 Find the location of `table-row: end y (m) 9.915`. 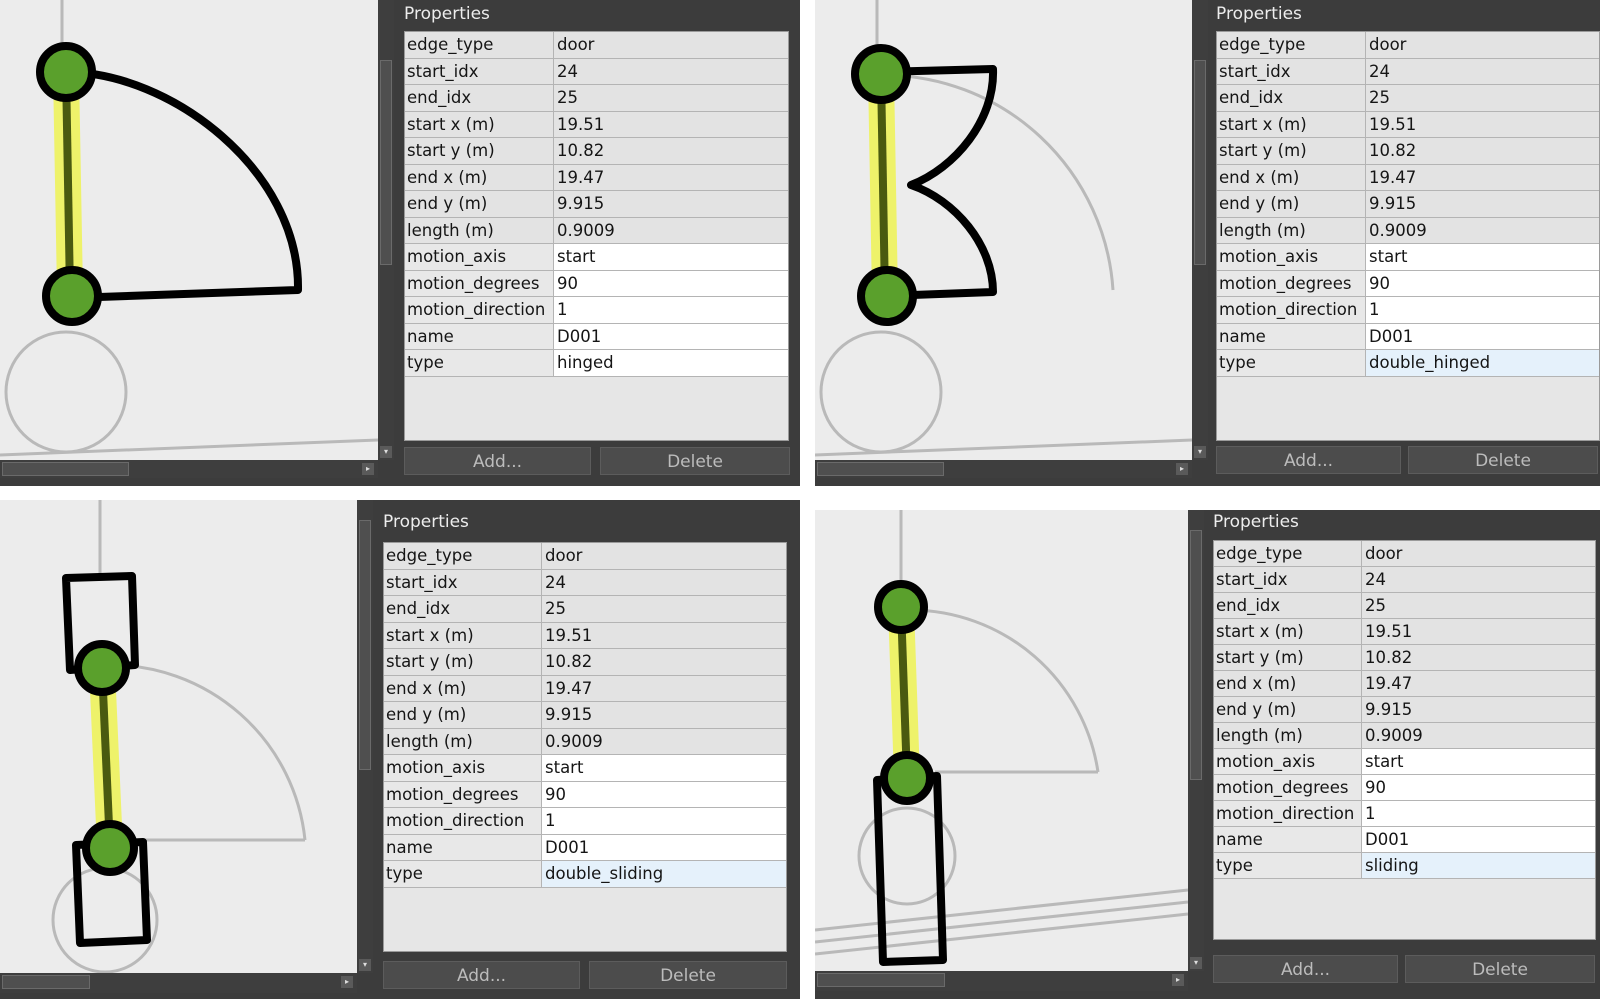

table-row: end y (m) 9.915 is located at coordinates (1404, 710).